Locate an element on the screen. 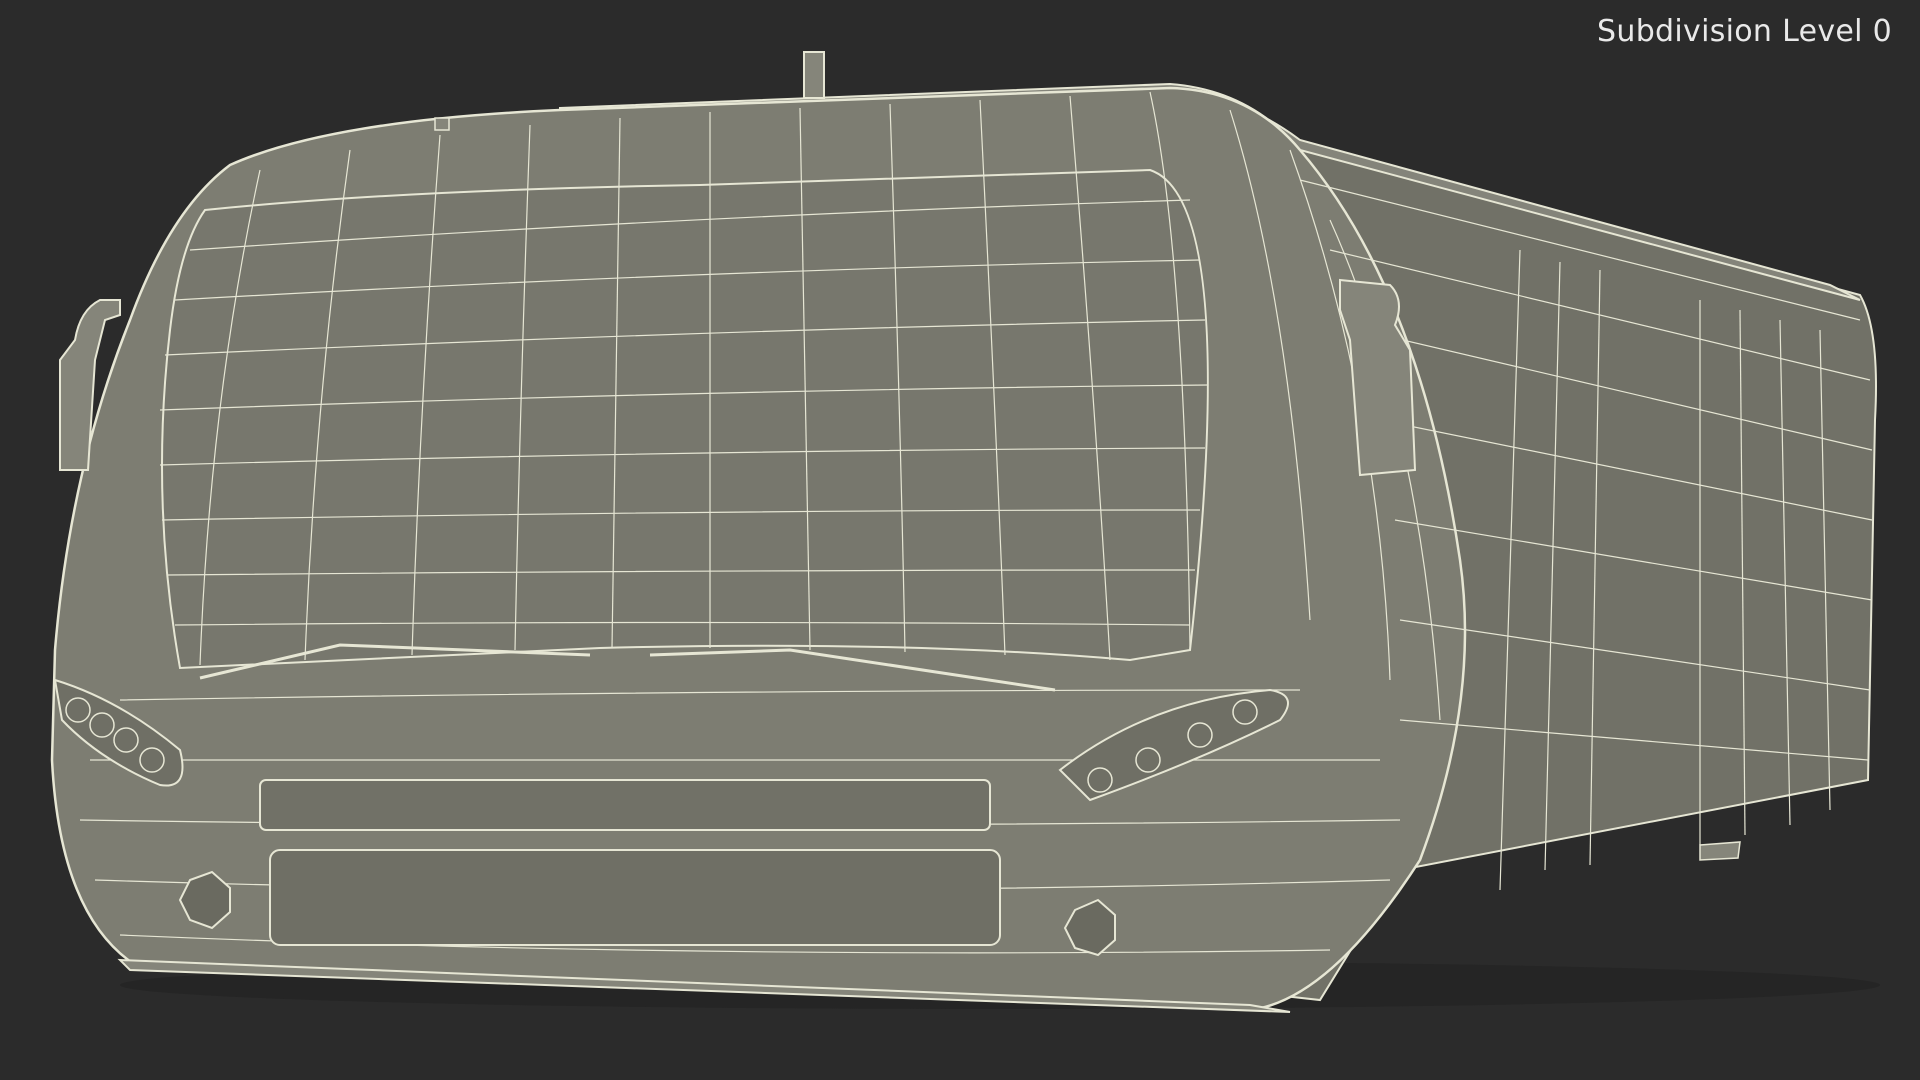 The image size is (1920, 1080). wheel-arch is located at coordinates (1720, 851).